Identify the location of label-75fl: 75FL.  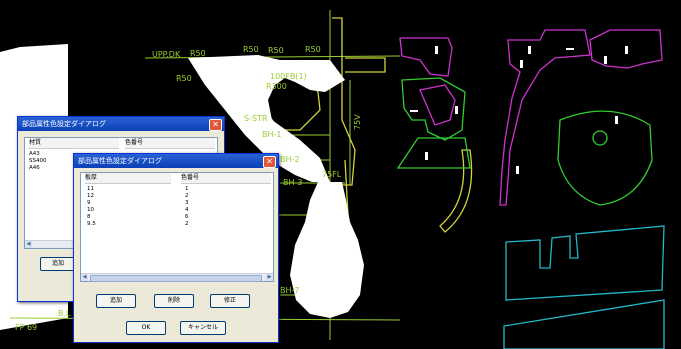
(332, 174).